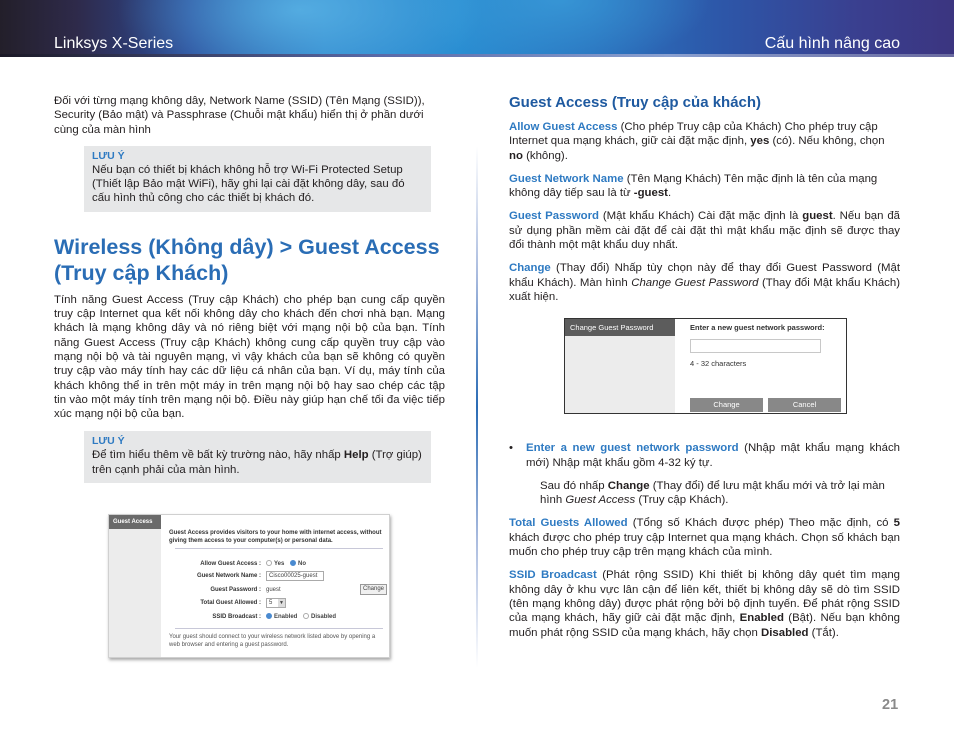 The image size is (954, 738). What do you see at coordinates (563, 127) in the screenshot?
I see `term: Allow Guest Access` at bounding box center [563, 127].